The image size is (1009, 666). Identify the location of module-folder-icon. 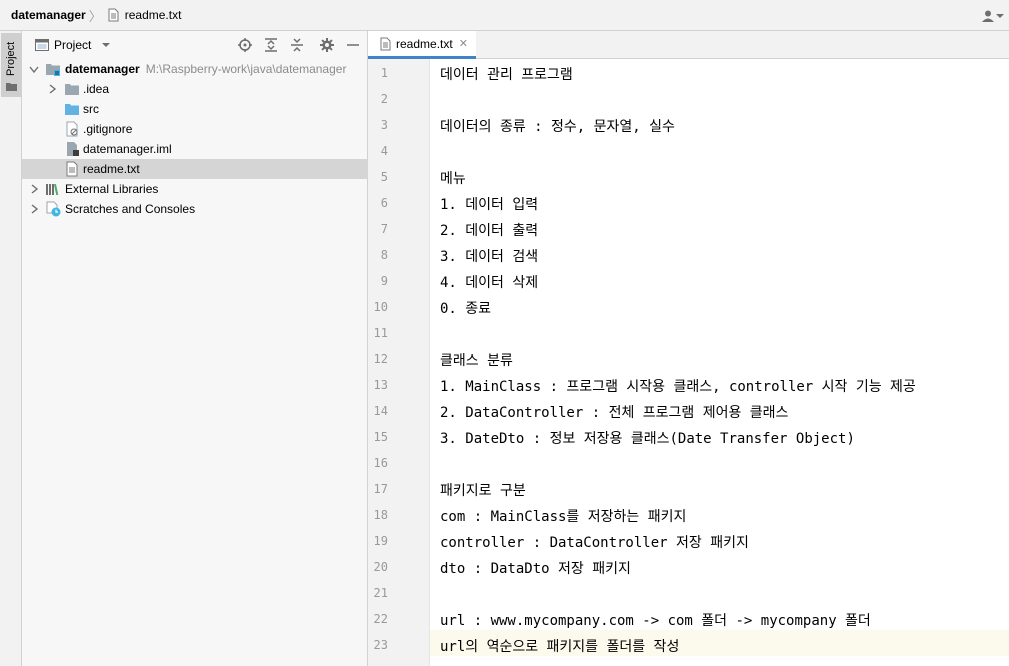
(53, 70).